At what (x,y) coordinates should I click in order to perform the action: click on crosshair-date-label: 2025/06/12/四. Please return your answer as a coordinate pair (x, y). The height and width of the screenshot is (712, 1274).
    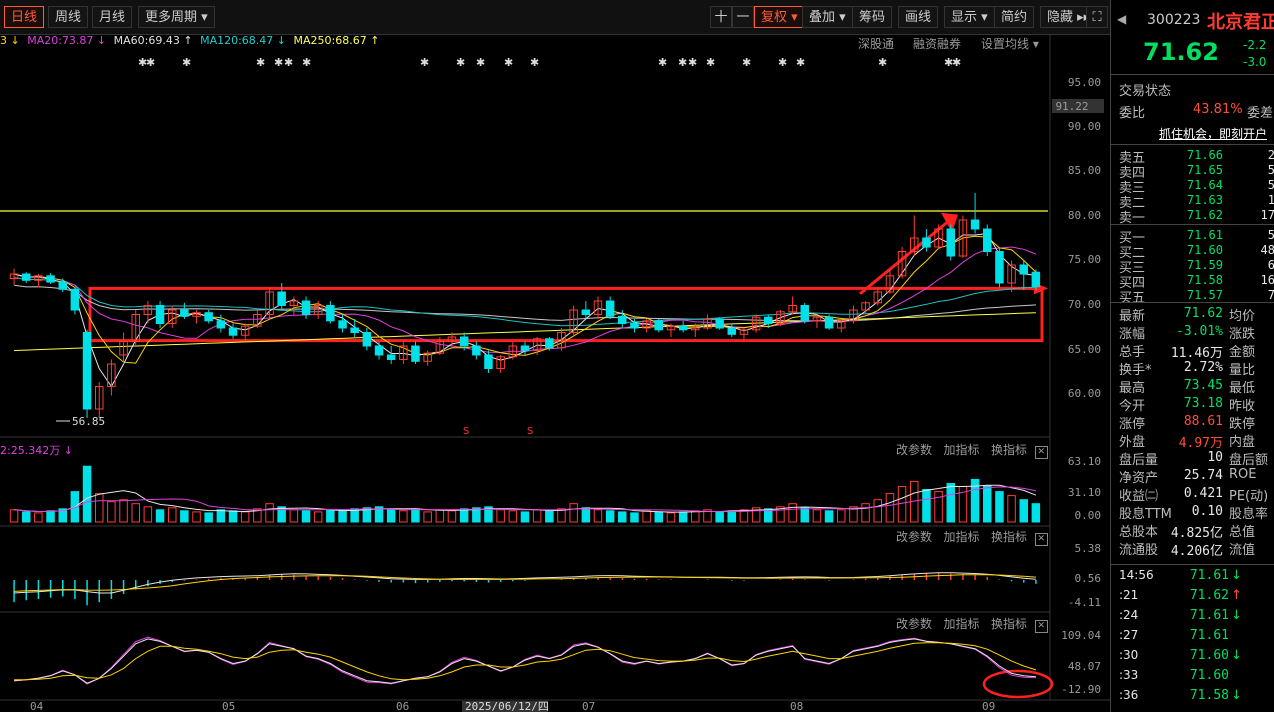
    Looking at the image, I should click on (507, 706).